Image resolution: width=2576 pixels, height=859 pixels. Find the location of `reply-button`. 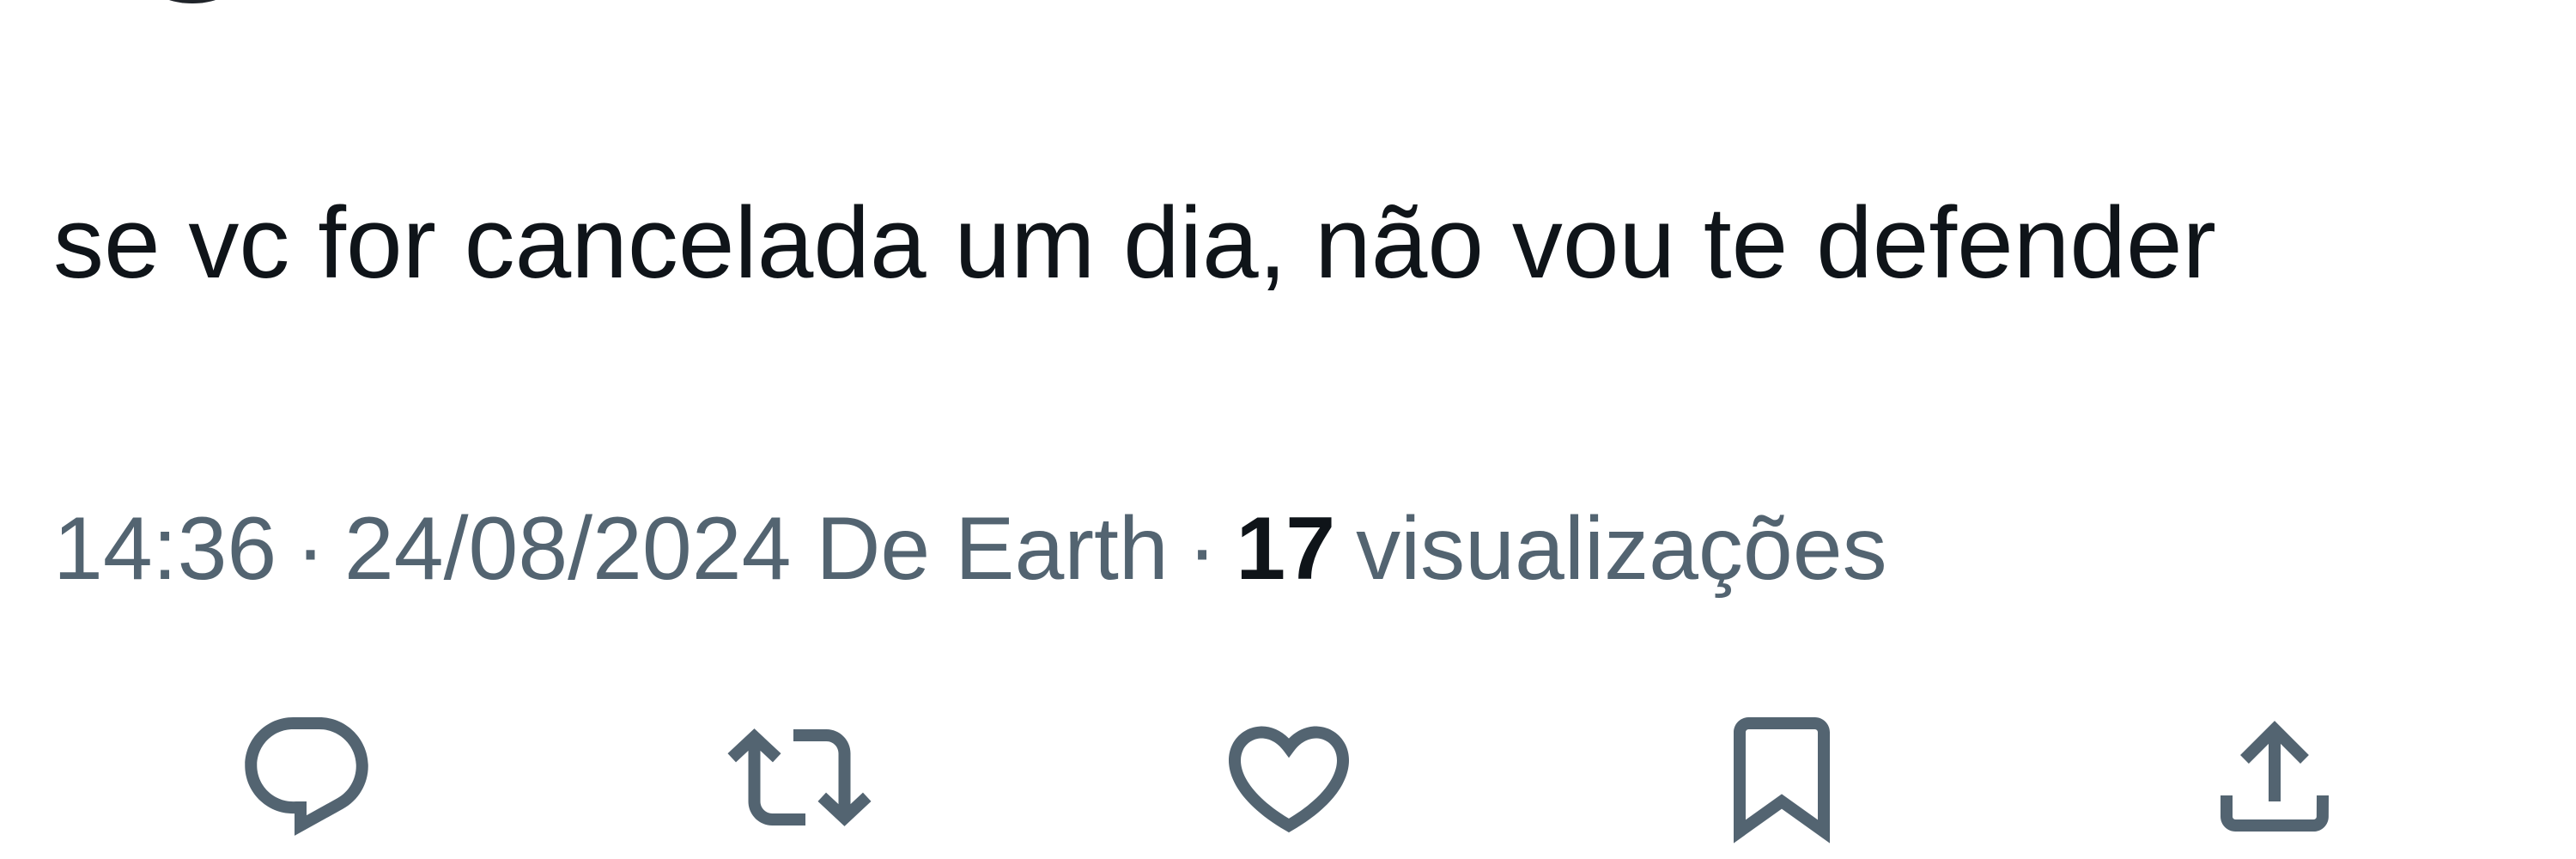

reply-button is located at coordinates (306, 778).